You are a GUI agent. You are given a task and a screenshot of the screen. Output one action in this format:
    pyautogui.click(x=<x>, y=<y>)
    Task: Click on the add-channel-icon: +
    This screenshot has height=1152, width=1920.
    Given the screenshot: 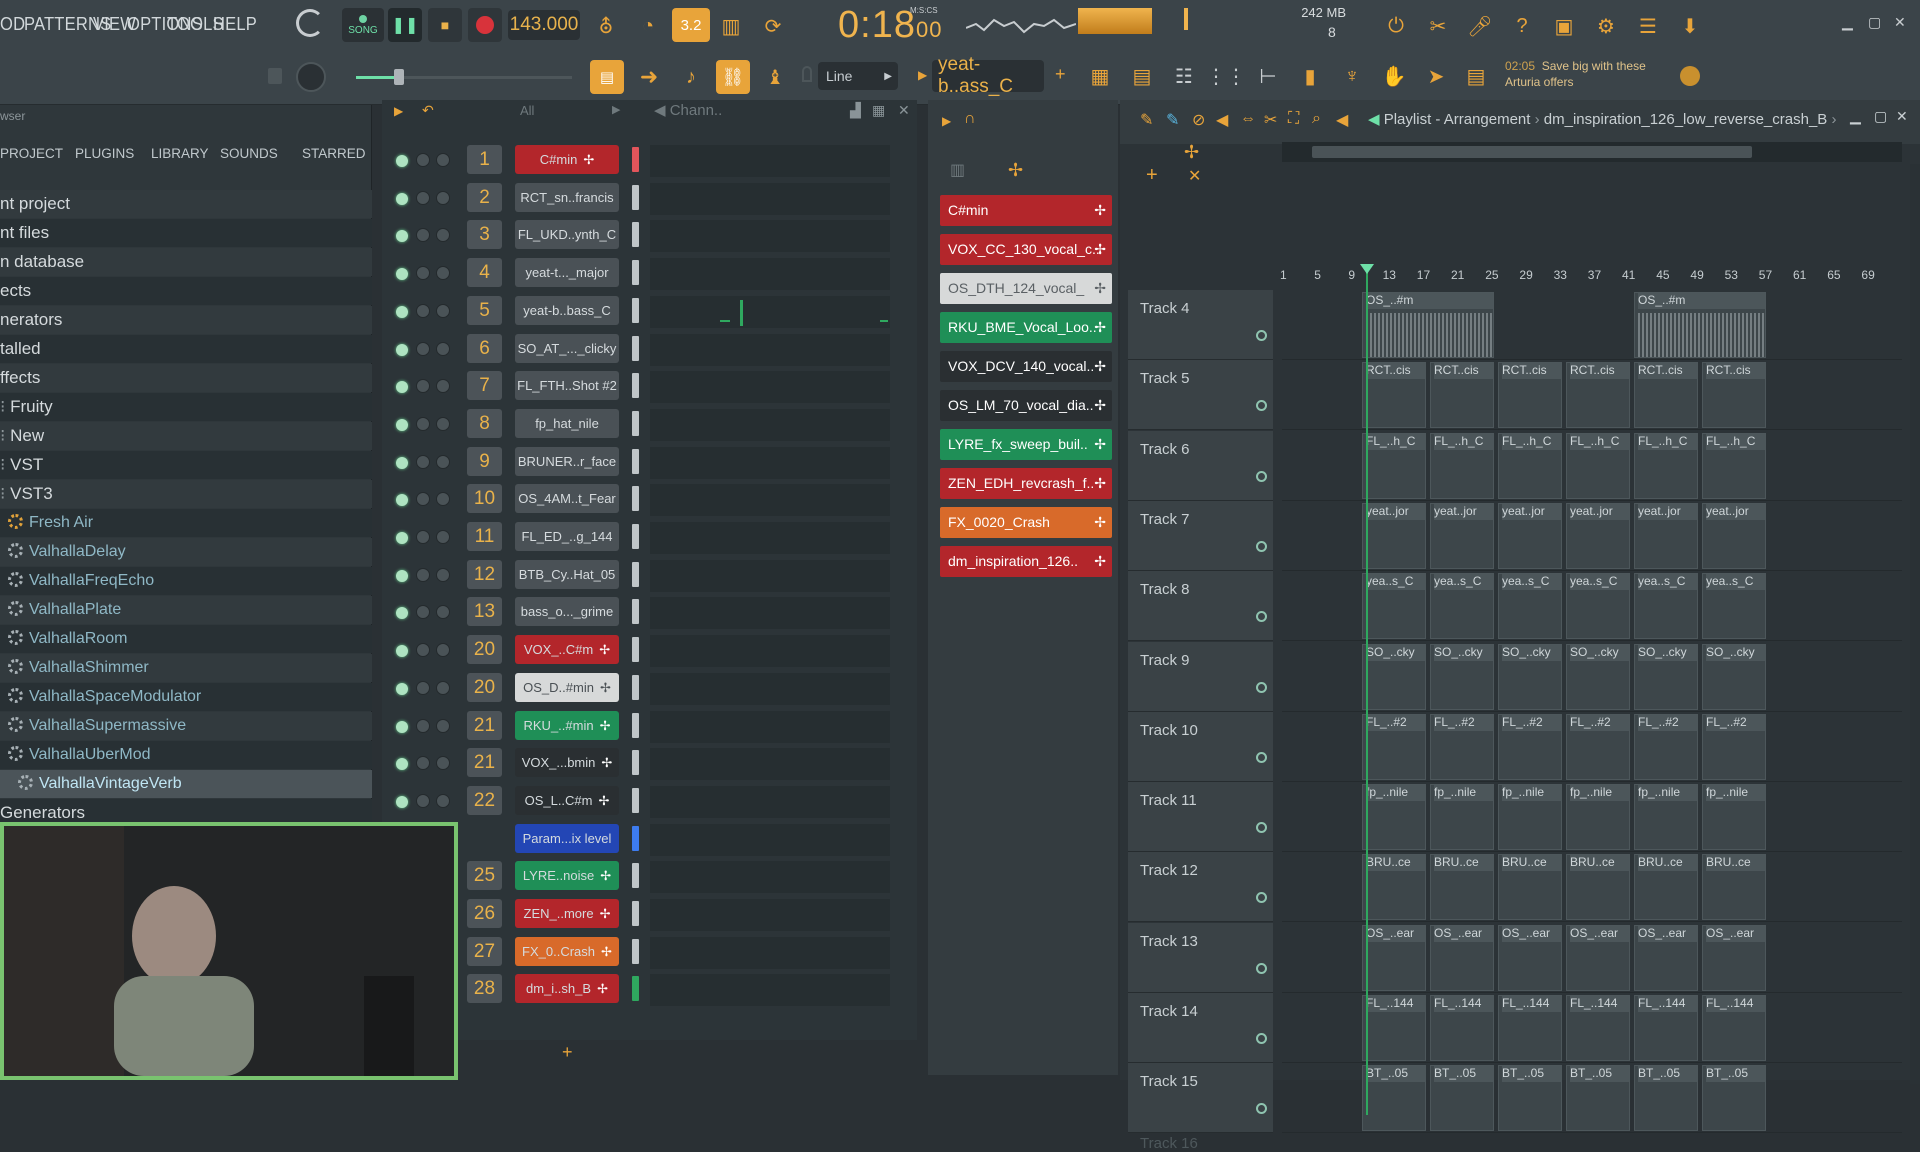 What is the action you would take?
    pyautogui.click(x=567, y=1052)
    